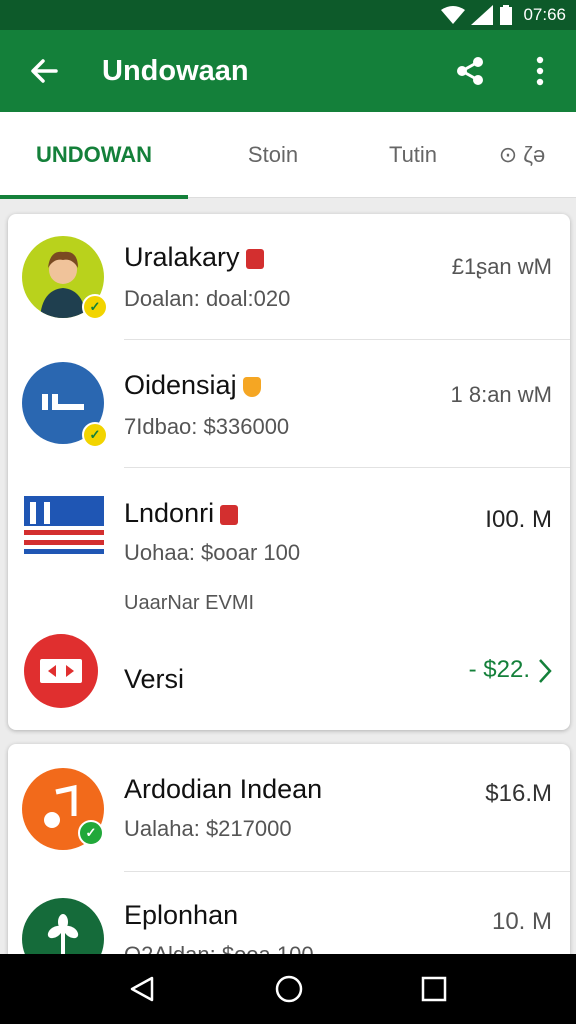 Image resolution: width=576 pixels, height=1024 pixels. Describe the element at coordinates (288, 71) in the screenshot. I see `app-bar: Undowaan` at that location.